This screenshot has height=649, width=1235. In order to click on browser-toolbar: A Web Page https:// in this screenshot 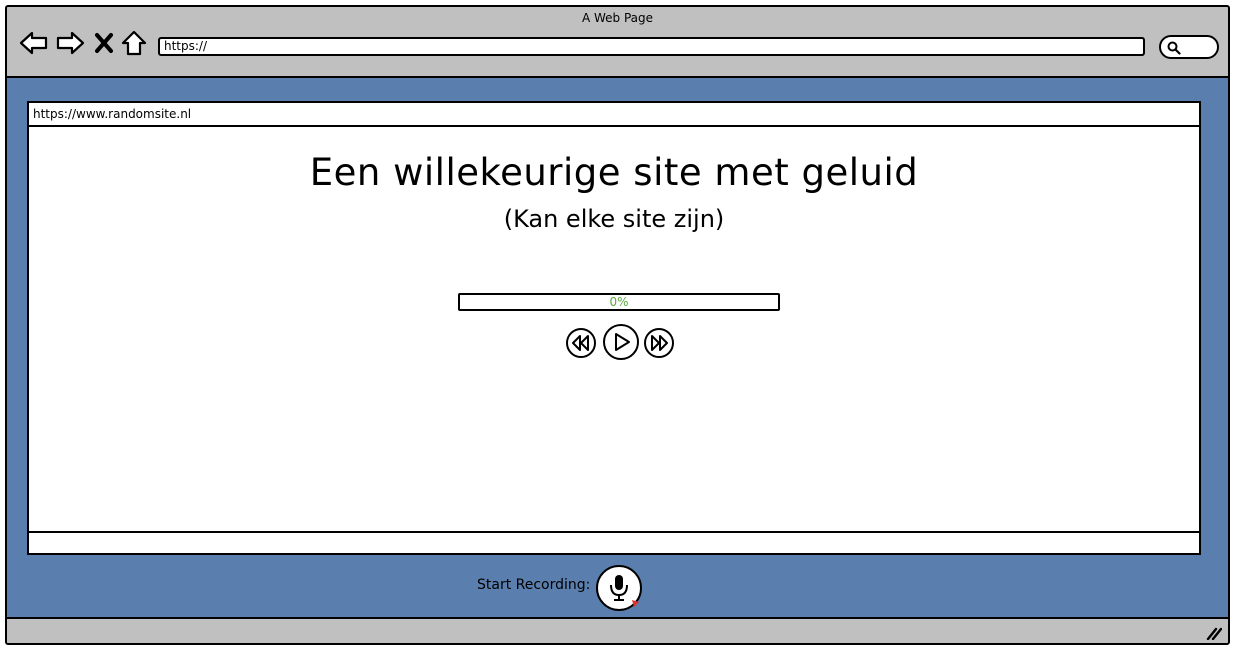, I will do `click(617, 42)`.